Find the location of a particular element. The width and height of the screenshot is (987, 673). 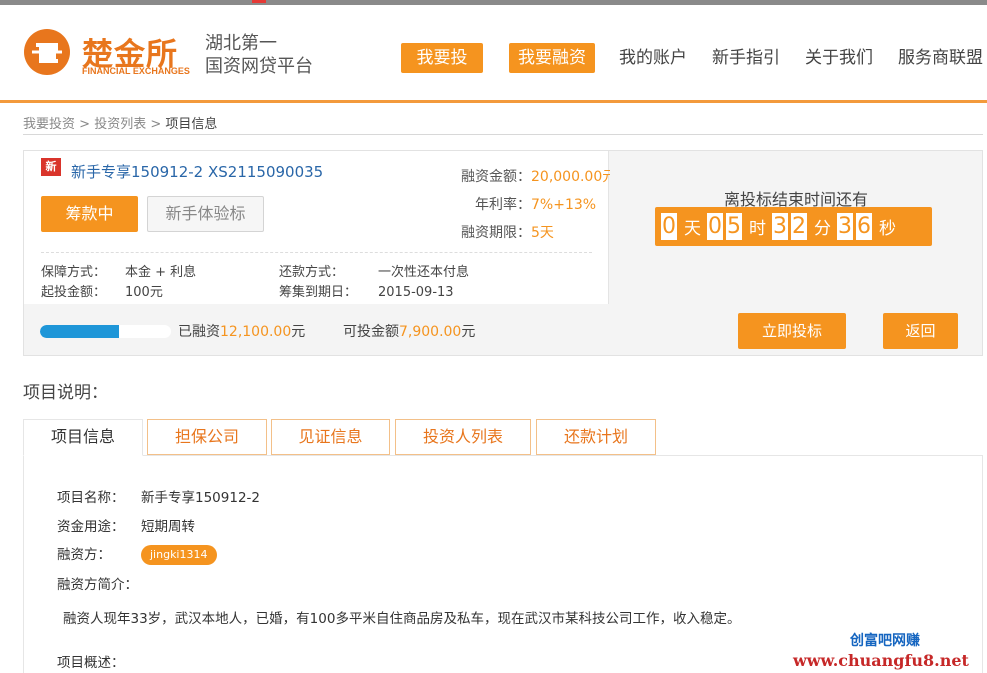

minimum-investment-value: 100元 is located at coordinates (144, 292).